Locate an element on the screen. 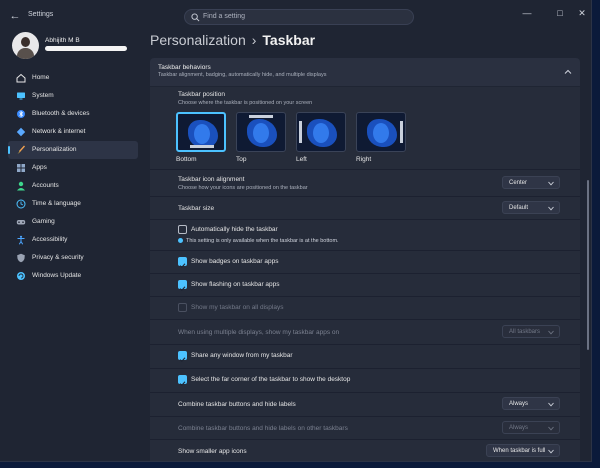  brush-icon is located at coordinates (21, 149).